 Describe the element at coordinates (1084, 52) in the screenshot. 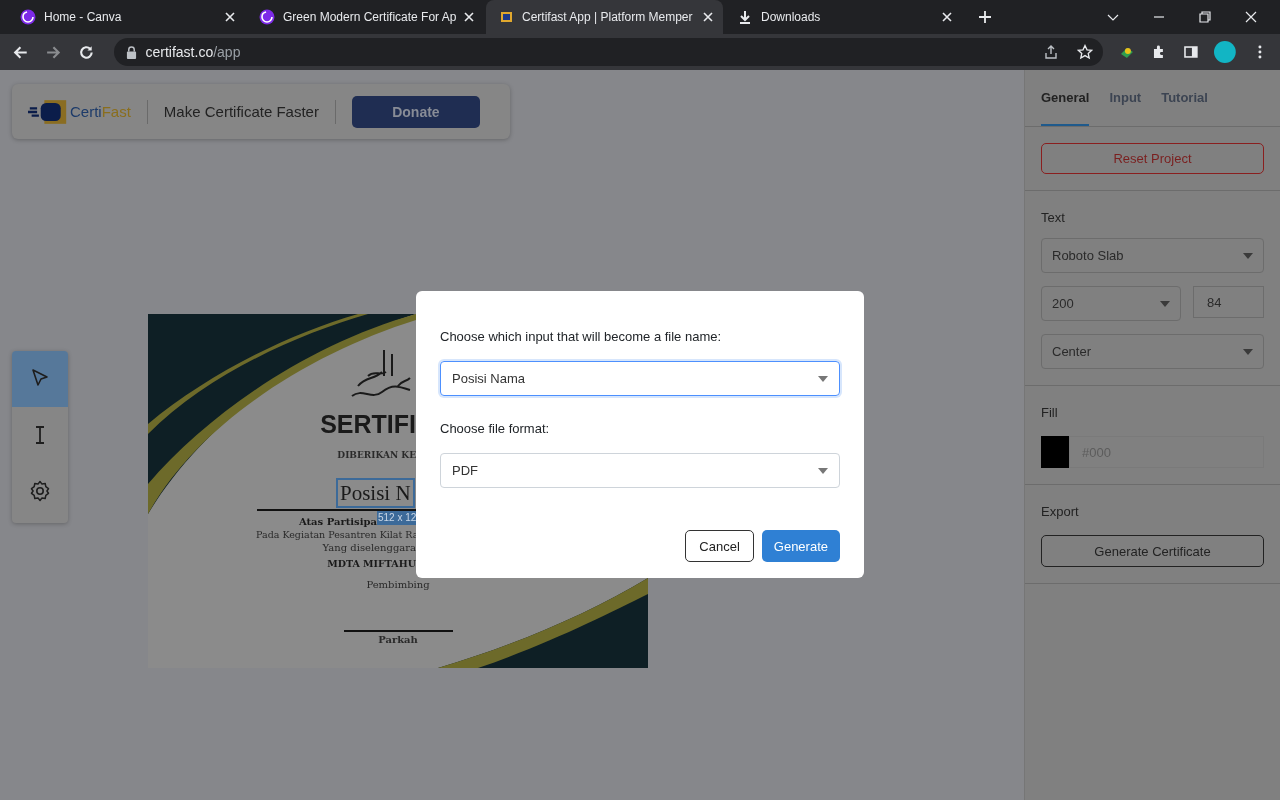

I see `star-icon` at that location.